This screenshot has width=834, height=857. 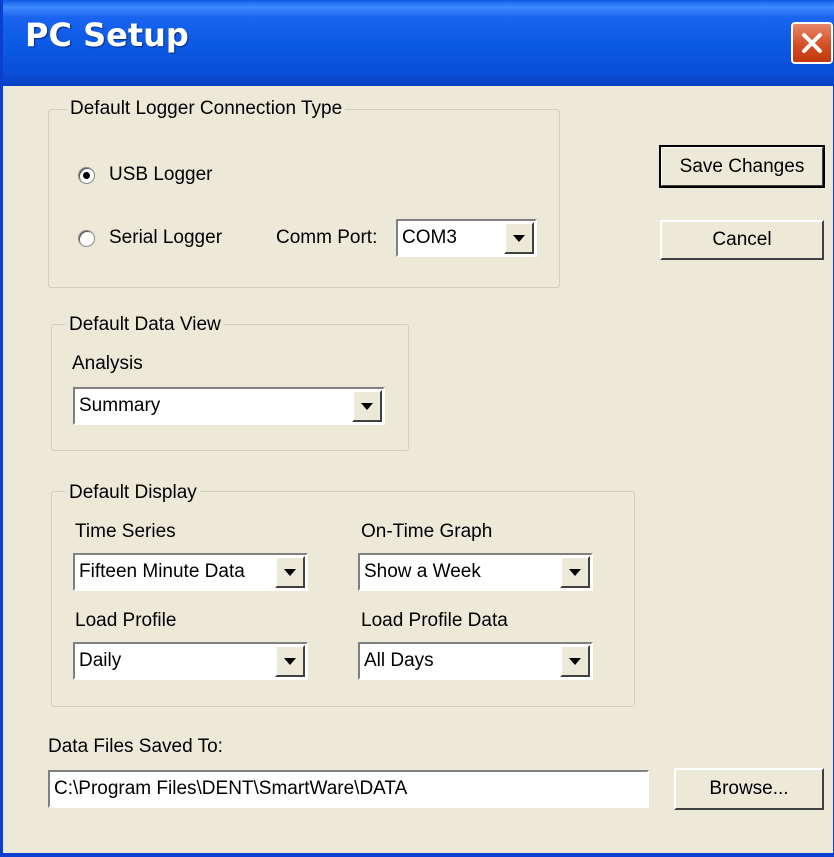 I want to click on load-profile-dropdown-button, so click(x=290, y=661).